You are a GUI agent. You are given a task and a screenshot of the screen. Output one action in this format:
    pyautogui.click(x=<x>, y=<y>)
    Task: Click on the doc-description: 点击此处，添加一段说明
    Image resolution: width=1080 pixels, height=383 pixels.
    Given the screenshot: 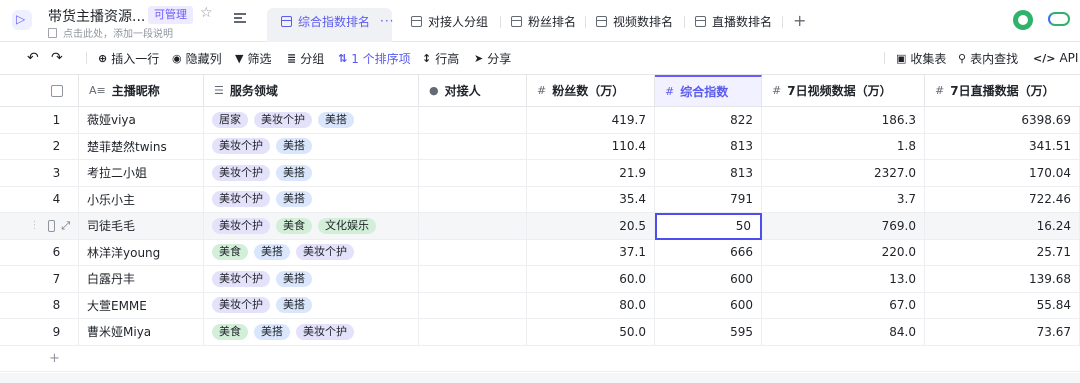 What is the action you would take?
    pyautogui.click(x=110, y=32)
    